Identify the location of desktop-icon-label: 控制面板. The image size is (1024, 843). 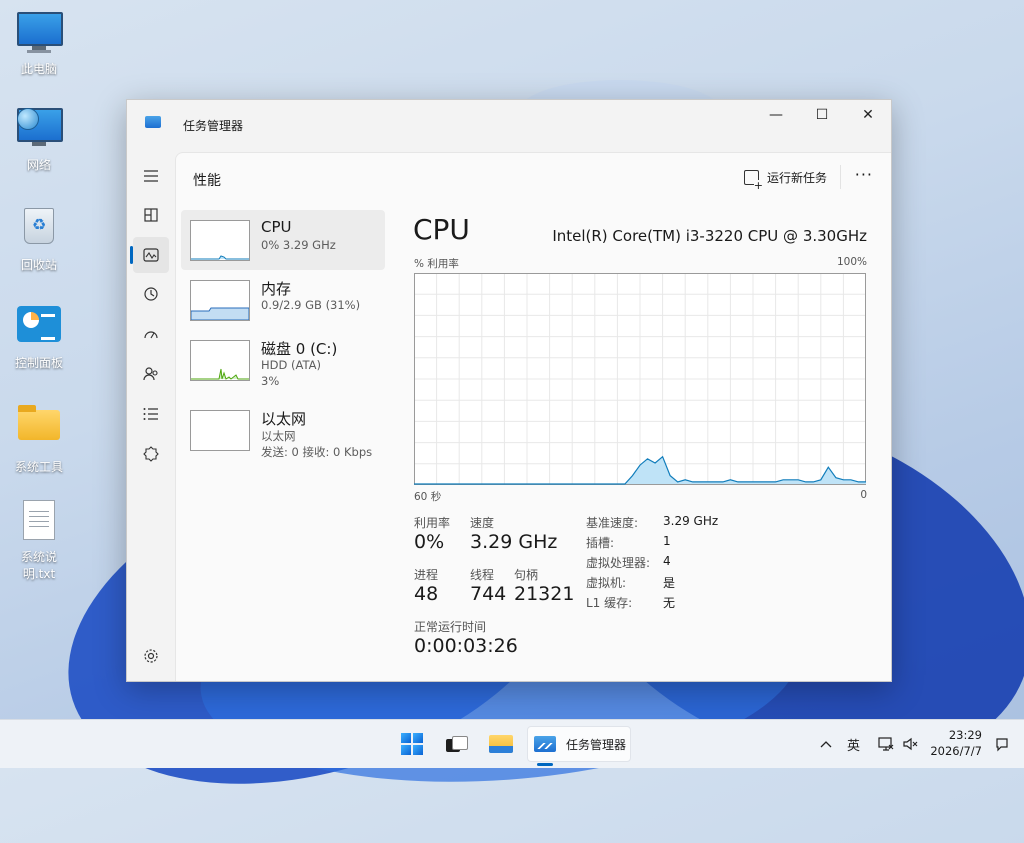
(38, 363).